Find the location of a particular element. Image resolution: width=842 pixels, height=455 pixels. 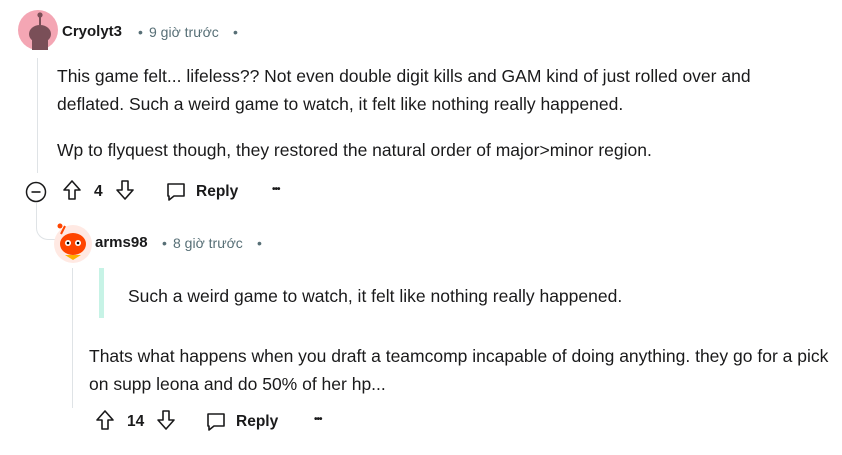

comment-timestamp: 9 giờ trước is located at coordinates (184, 32).